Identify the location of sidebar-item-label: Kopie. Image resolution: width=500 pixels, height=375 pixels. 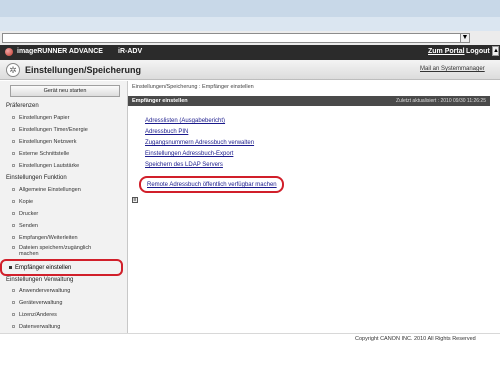
(26, 202).